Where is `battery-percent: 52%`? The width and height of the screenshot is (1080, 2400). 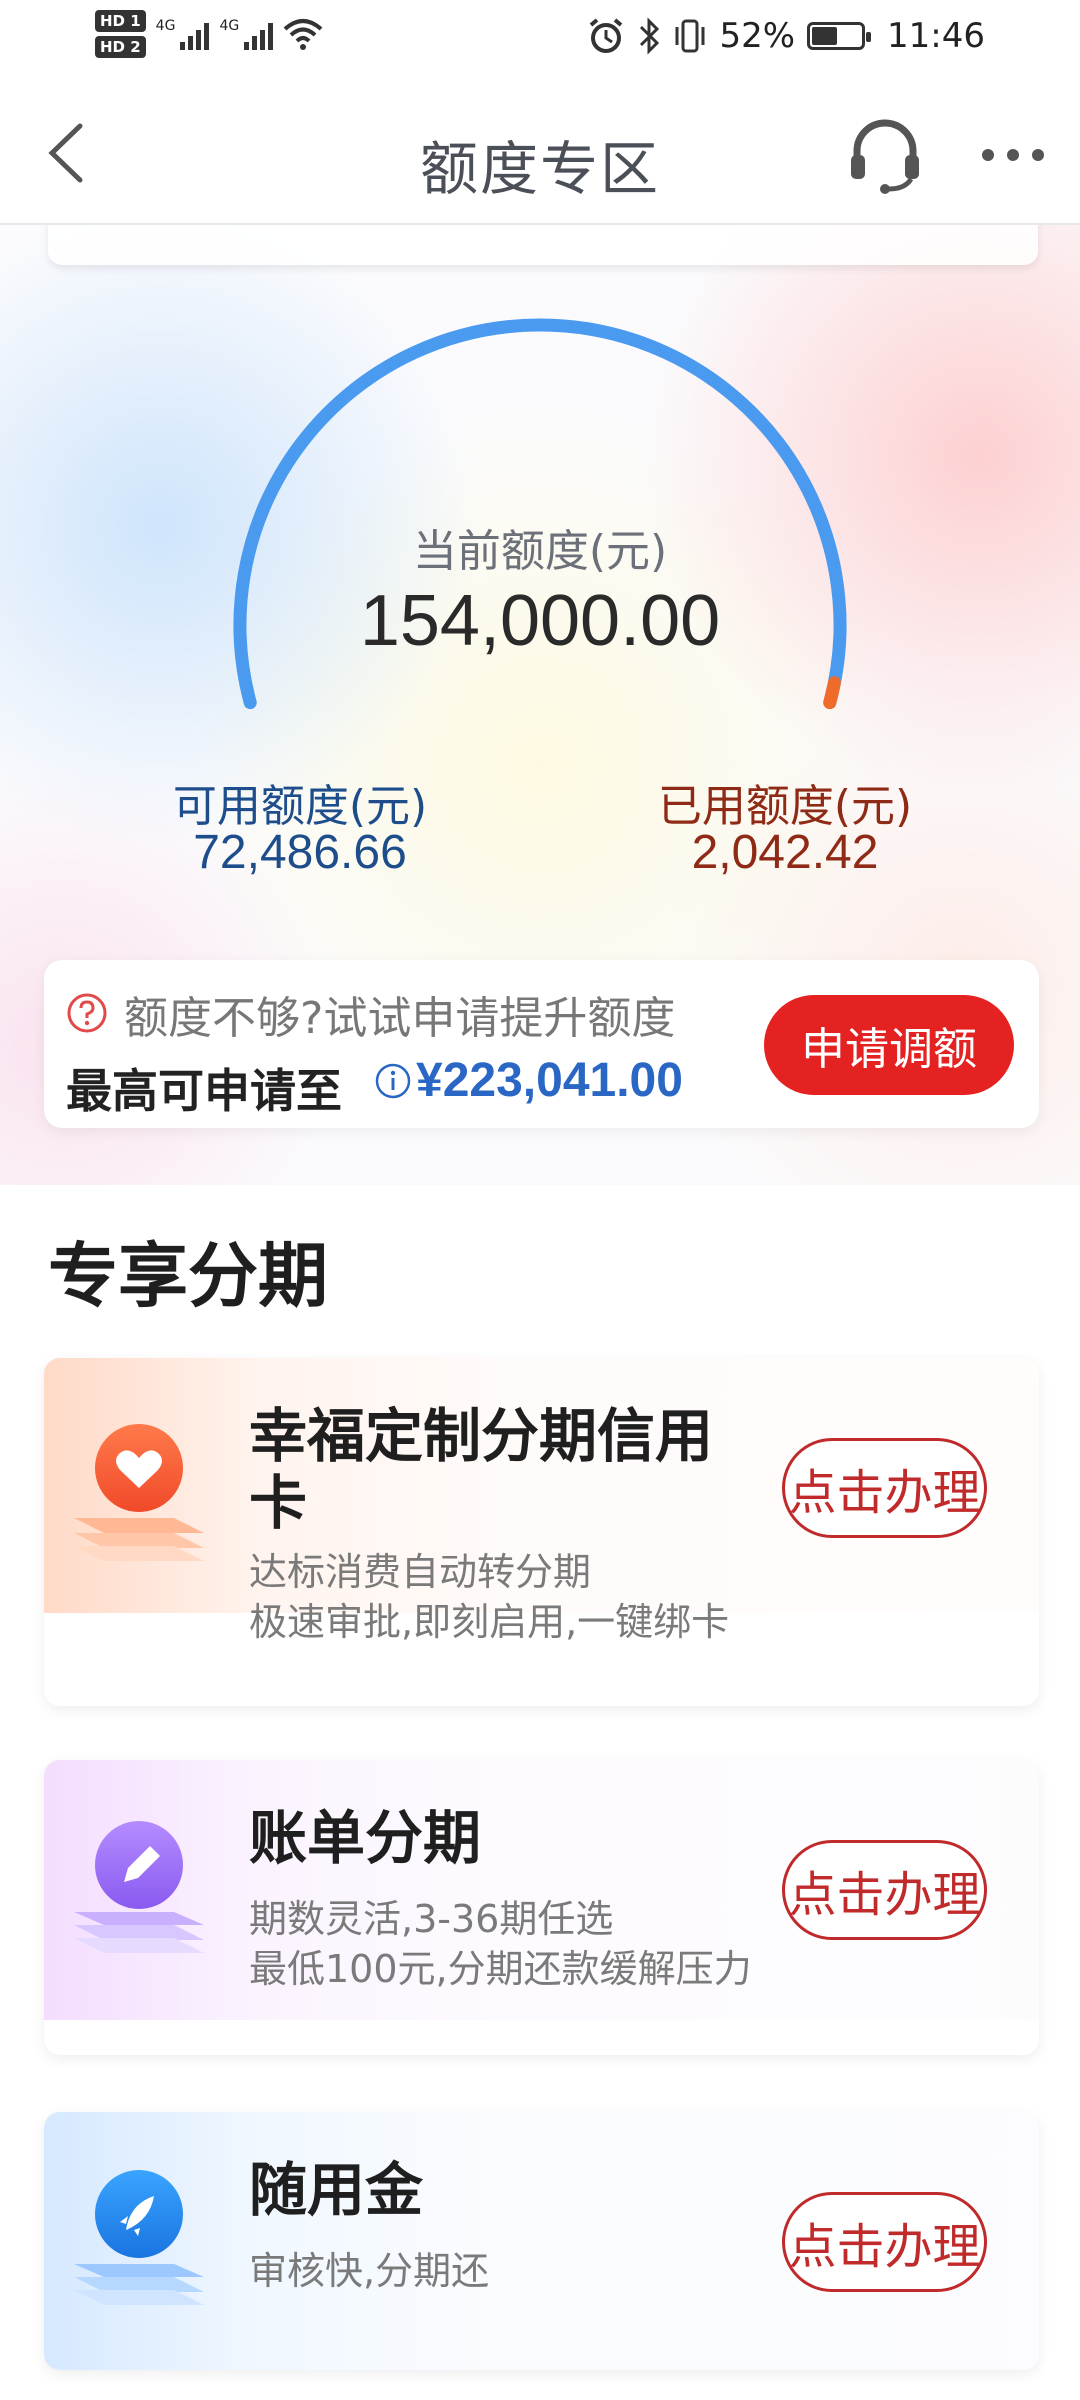 battery-percent: 52% is located at coordinates (757, 36).